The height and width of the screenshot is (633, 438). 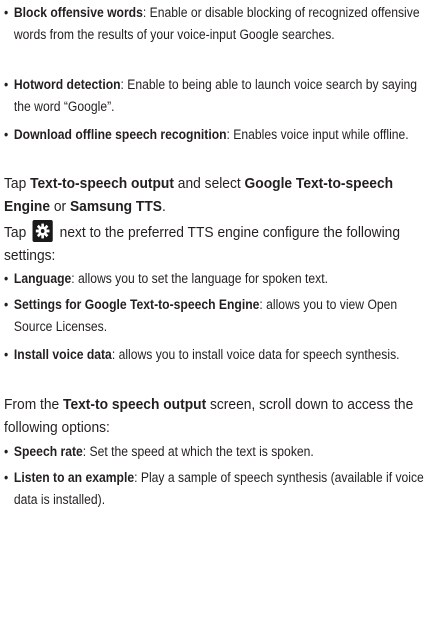 I want to click on option-name: Hotword detection, so click(x=67, y=84).